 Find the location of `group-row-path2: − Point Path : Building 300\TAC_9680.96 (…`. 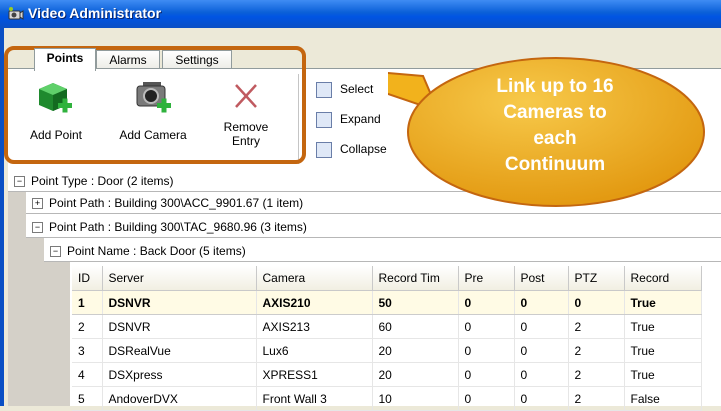

group-row-path2: − Point Path : Building 300\TAC_9680.96 (… is located at coordinates (373, 227).